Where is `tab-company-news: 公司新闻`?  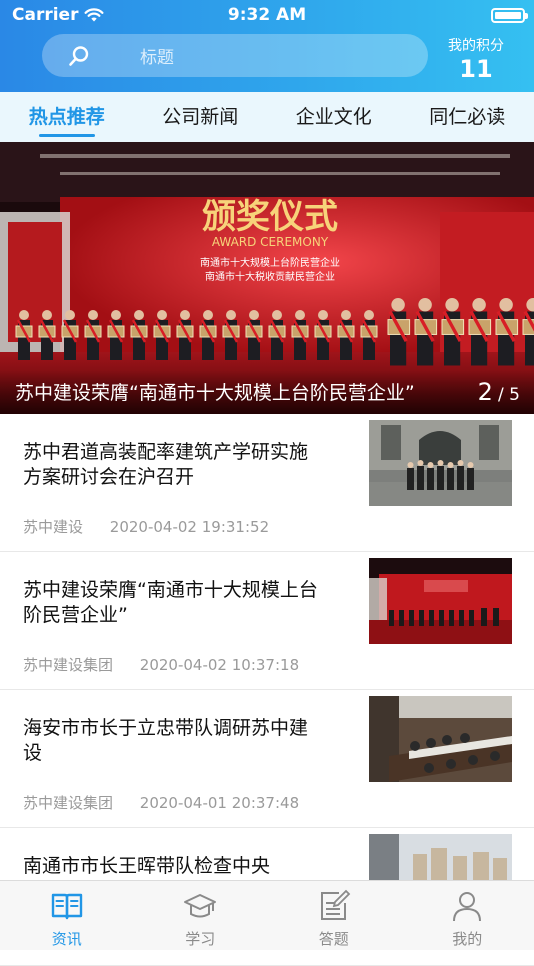 tab-company-news: 公司新闻 is located at coordinates (200, 117).